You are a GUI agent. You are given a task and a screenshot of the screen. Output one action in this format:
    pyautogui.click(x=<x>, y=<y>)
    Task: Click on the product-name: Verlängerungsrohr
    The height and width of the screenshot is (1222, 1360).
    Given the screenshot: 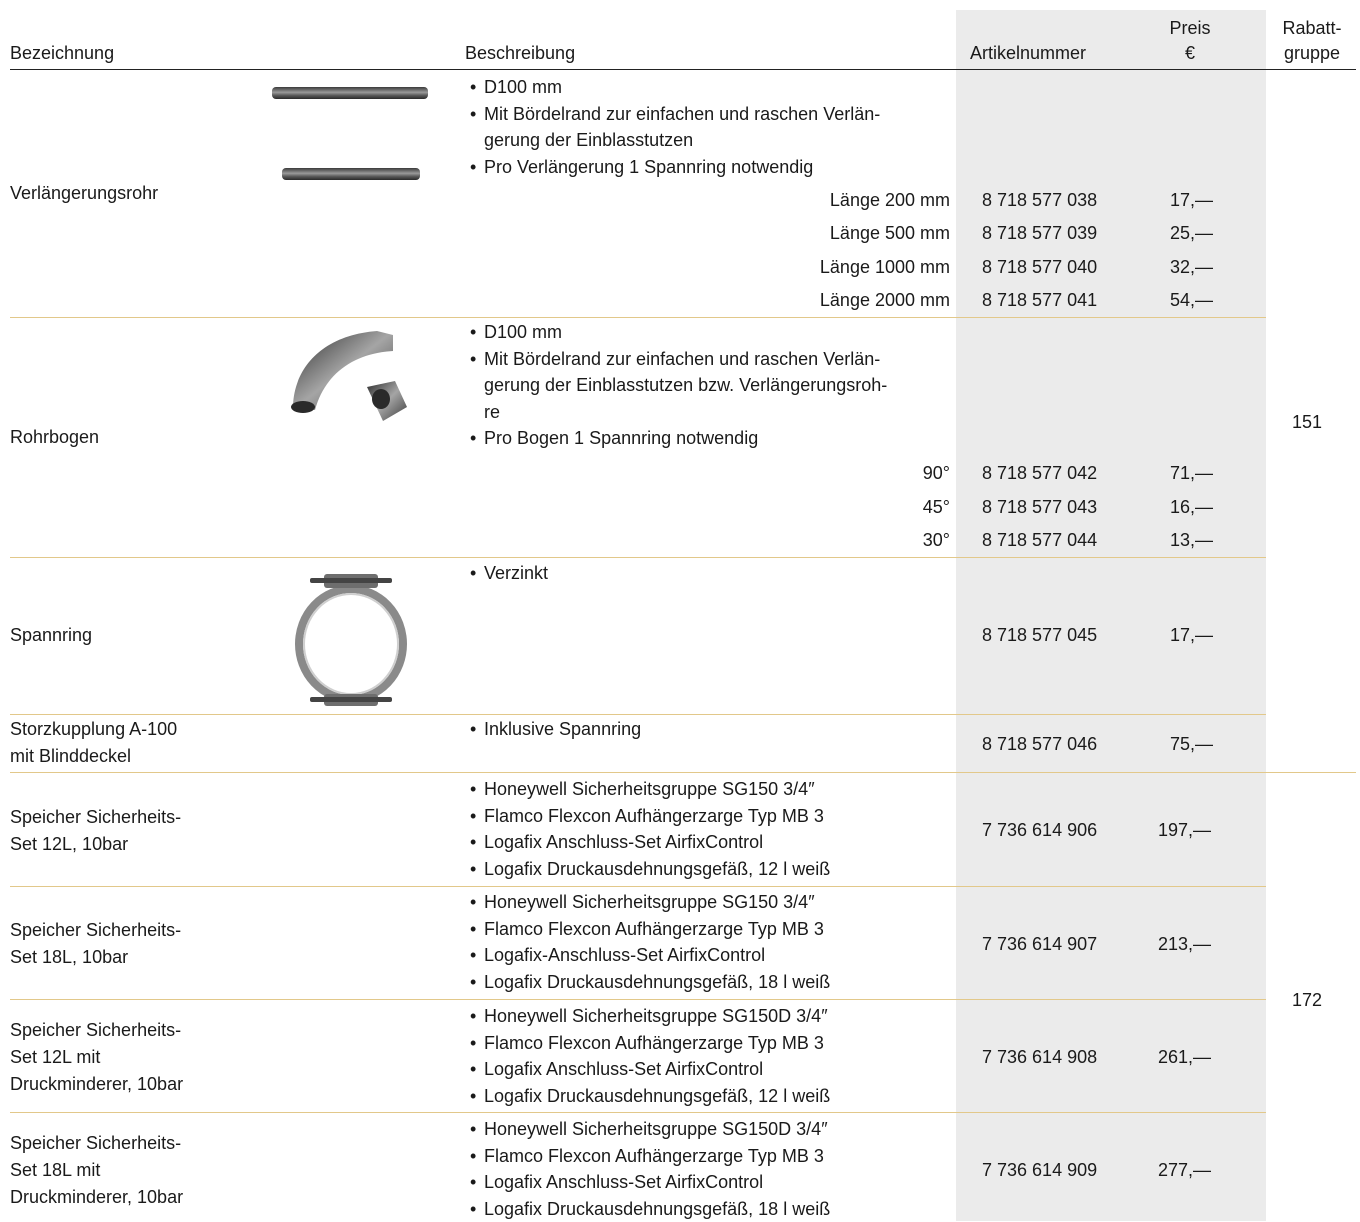 What is the action you would take?
    pyautogui.click(x=84, y=193)
    